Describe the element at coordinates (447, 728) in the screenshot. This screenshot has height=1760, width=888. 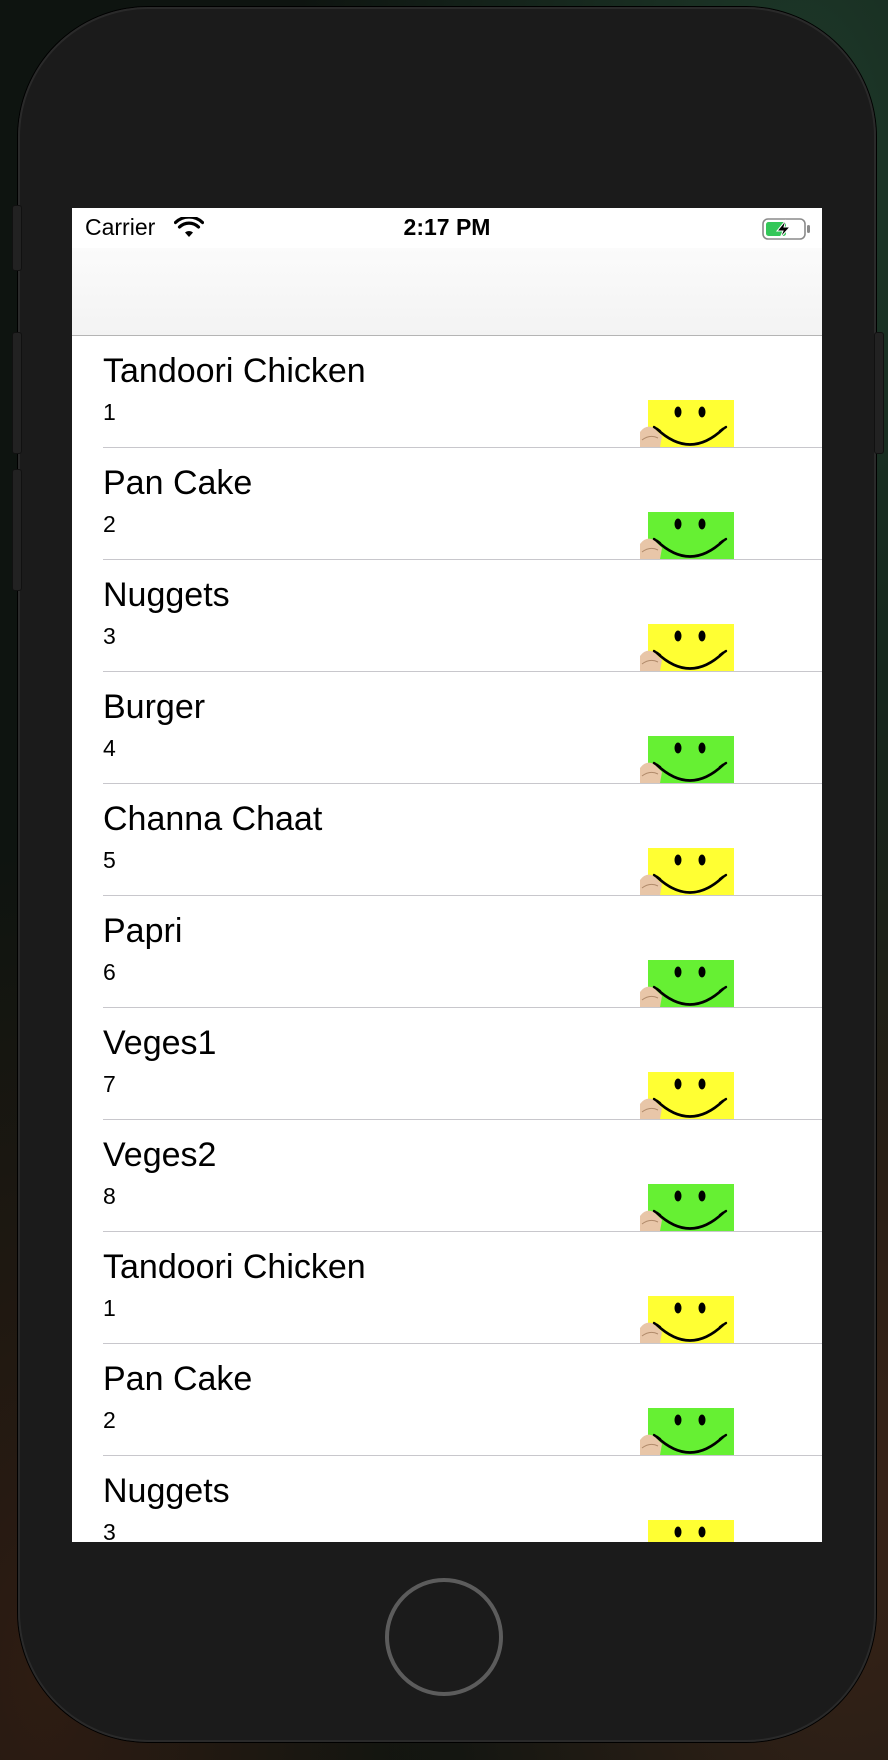
I see `table-row: Burger 4` at that location.